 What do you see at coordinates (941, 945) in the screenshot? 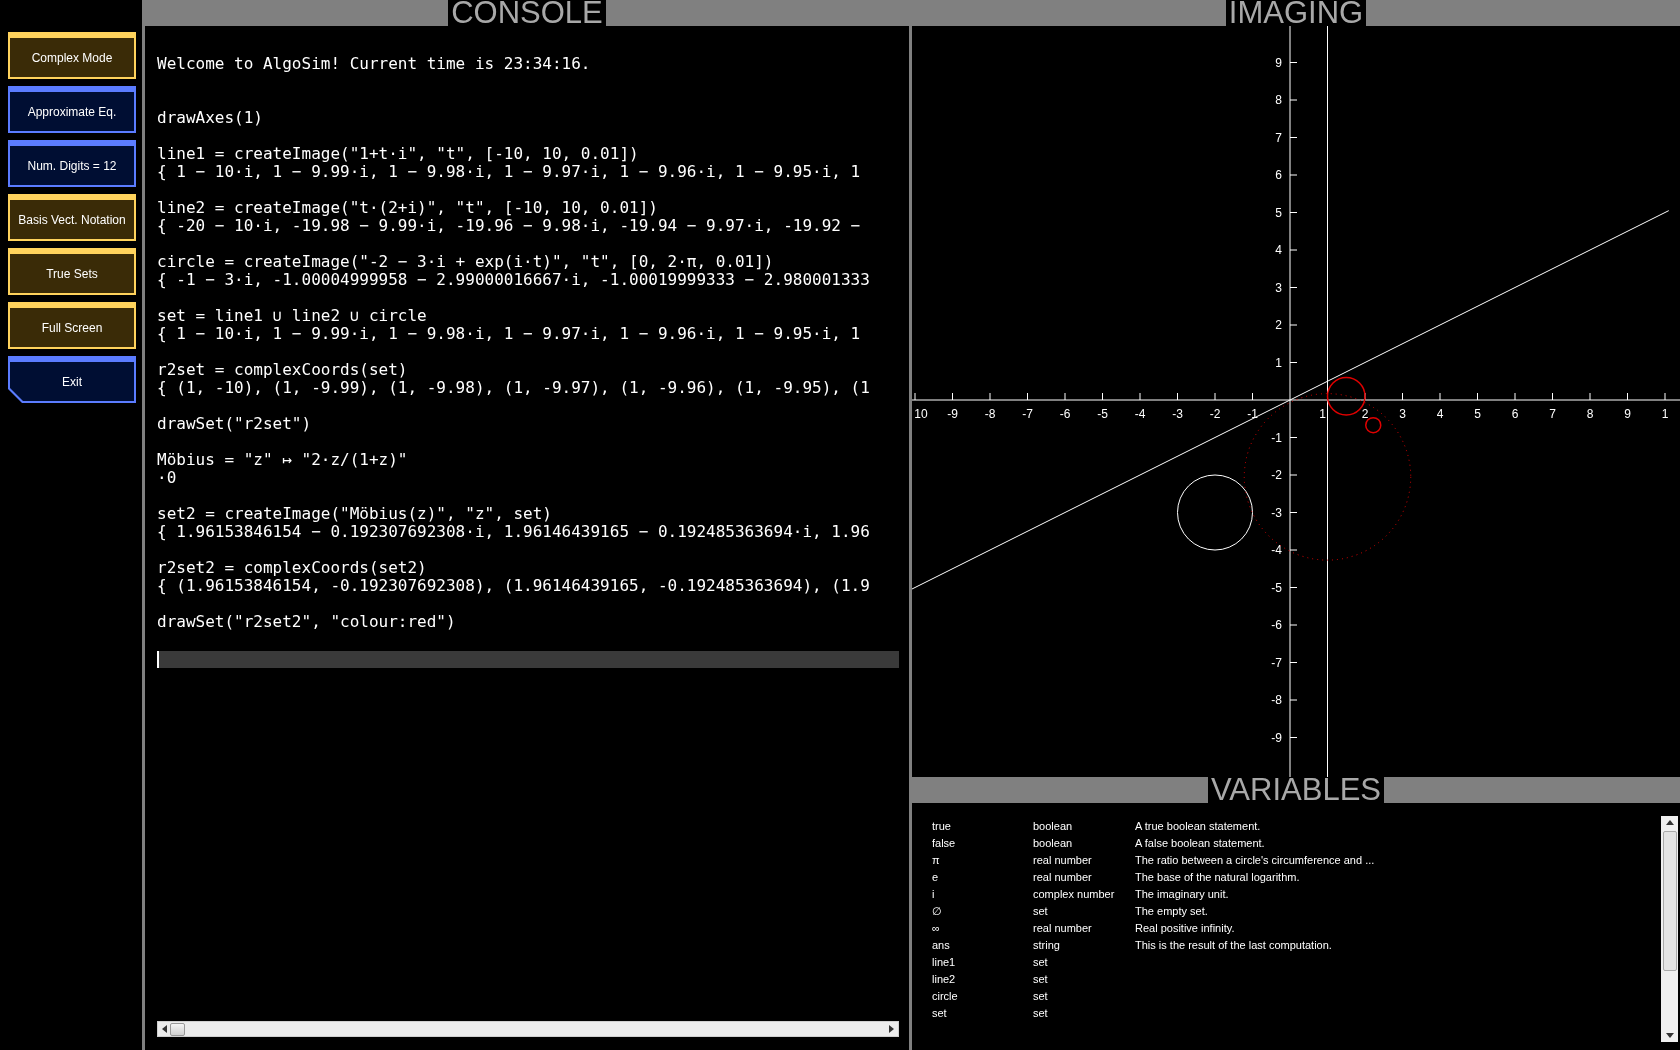
I see `variable-name: ans` at bounding box center [941, 945].